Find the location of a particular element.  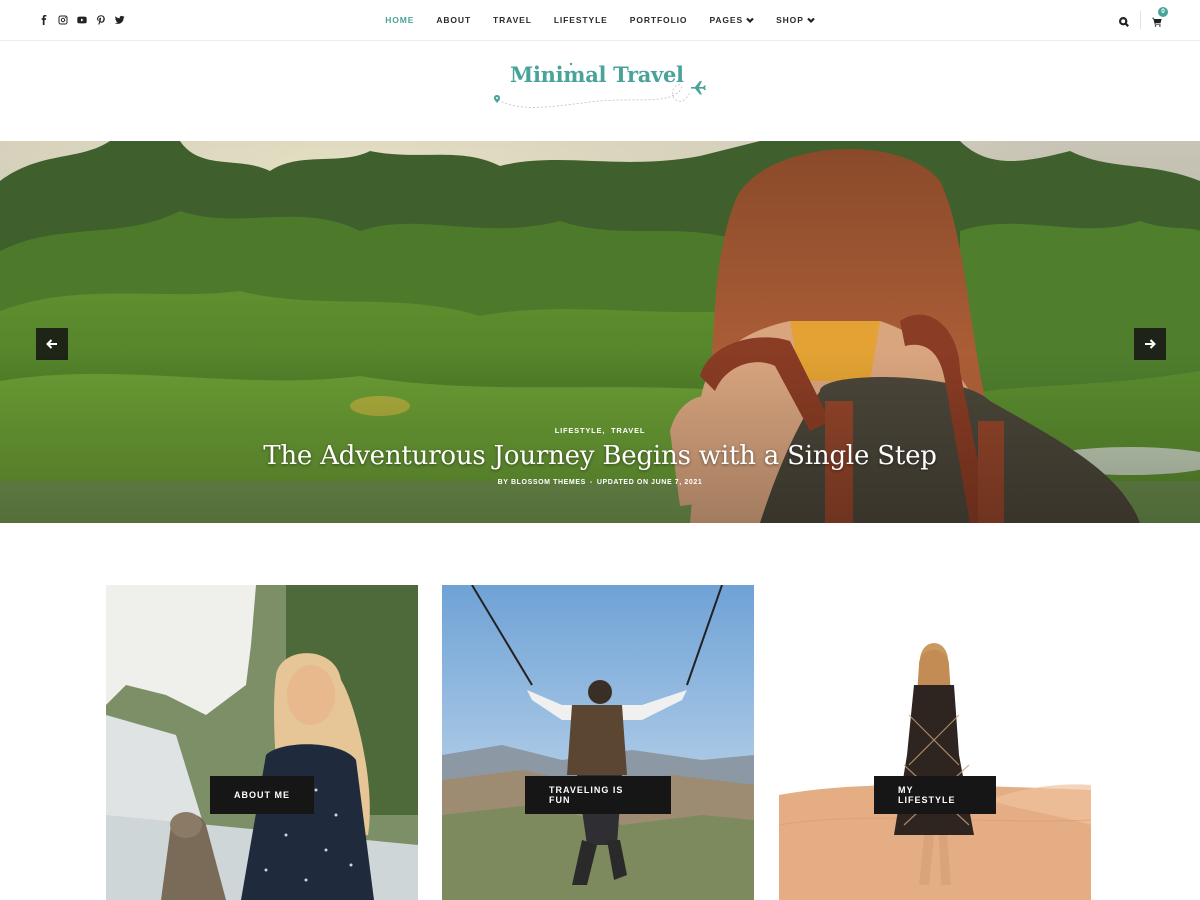

promo-card-about: ABOUT ME is located at coordinates (262, 742).